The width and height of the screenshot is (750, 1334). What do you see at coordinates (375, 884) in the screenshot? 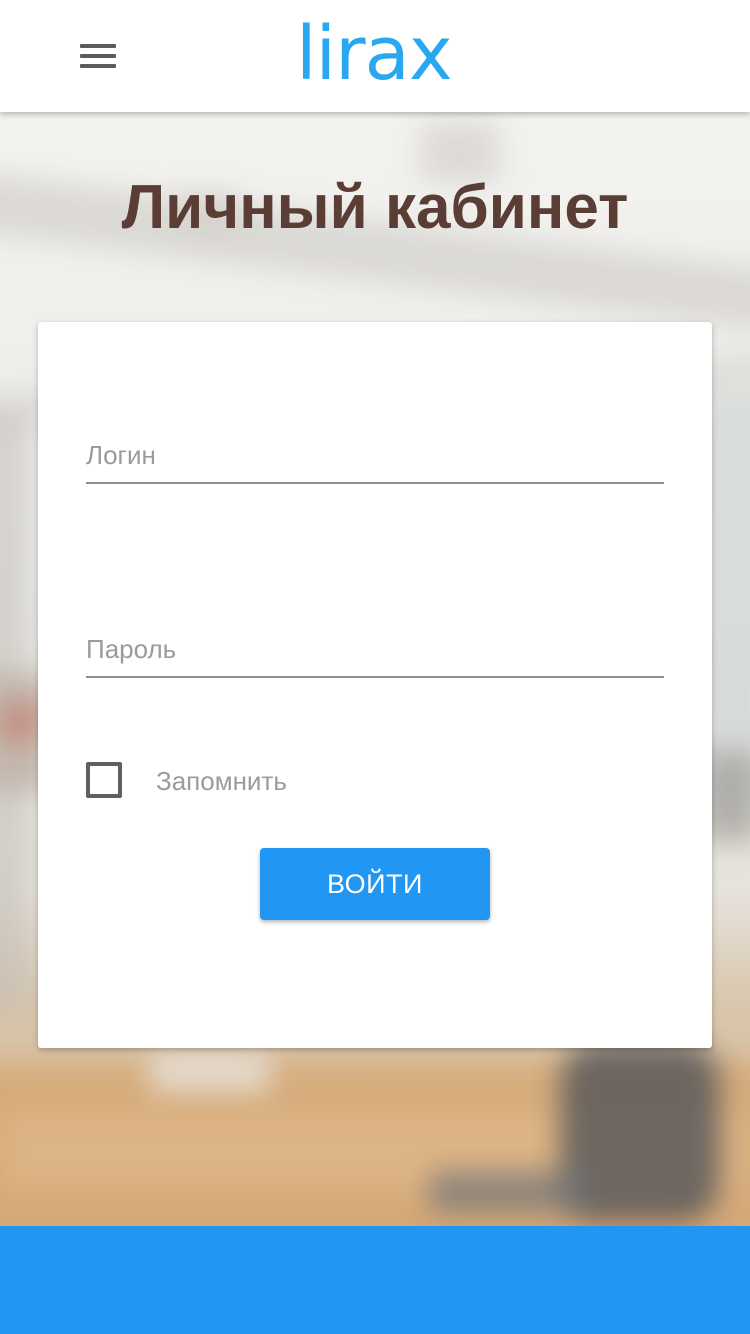
I see `login-button: ВОЙТИ` at bounding box center [375, 884].